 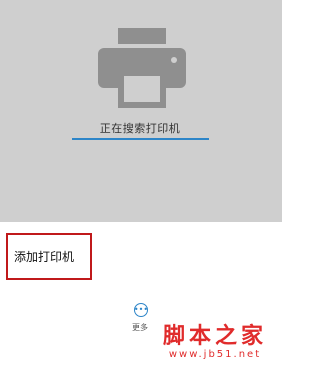 I want to click on add-printer-button: 添加打印机, so click(x=49, y=256).